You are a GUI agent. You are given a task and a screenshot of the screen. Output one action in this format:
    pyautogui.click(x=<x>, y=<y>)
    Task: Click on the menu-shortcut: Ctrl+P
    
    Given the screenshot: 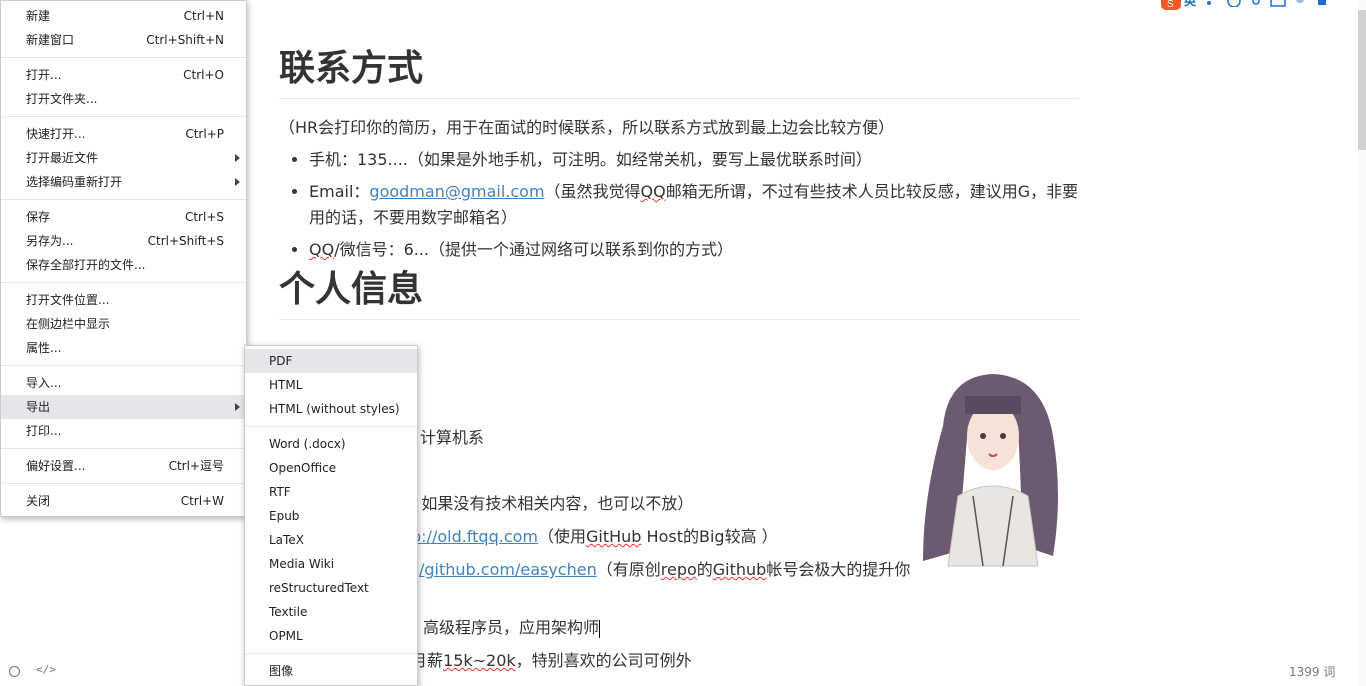 What is the action you would take?
    pyautogui.click(x=204, y=134)
    